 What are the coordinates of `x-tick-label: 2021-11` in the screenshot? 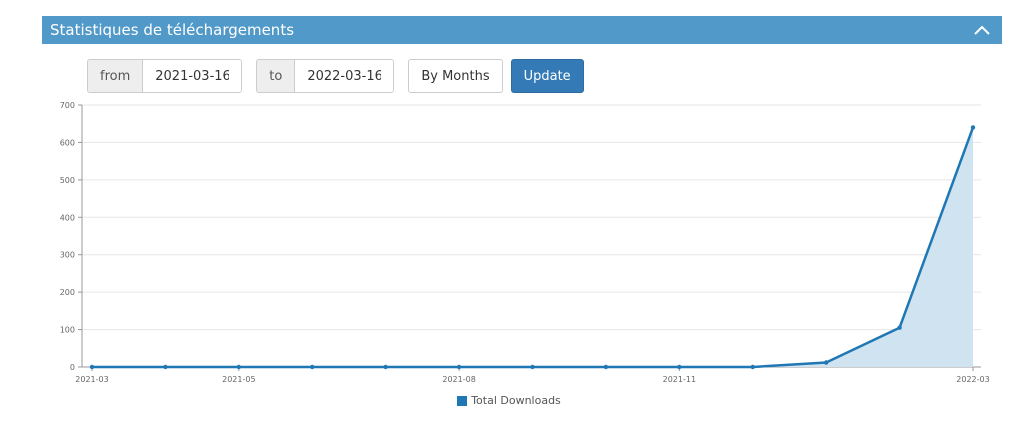 It's located at (679, 379).